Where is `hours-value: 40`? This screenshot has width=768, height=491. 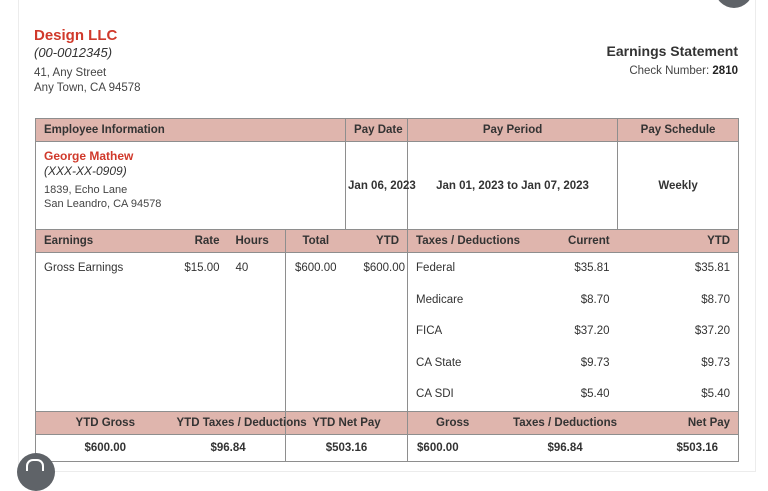 hours-value: 40 is located at coordinates (242, 268).